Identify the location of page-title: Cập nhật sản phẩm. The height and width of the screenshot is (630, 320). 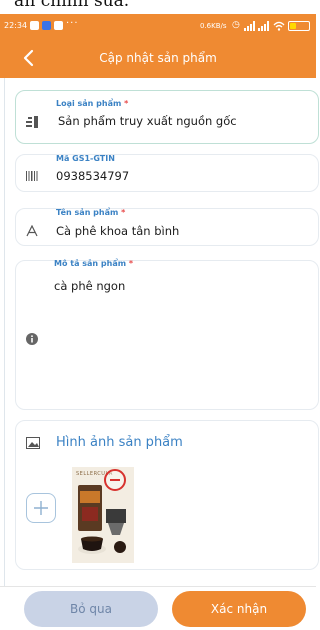
(158, 58).